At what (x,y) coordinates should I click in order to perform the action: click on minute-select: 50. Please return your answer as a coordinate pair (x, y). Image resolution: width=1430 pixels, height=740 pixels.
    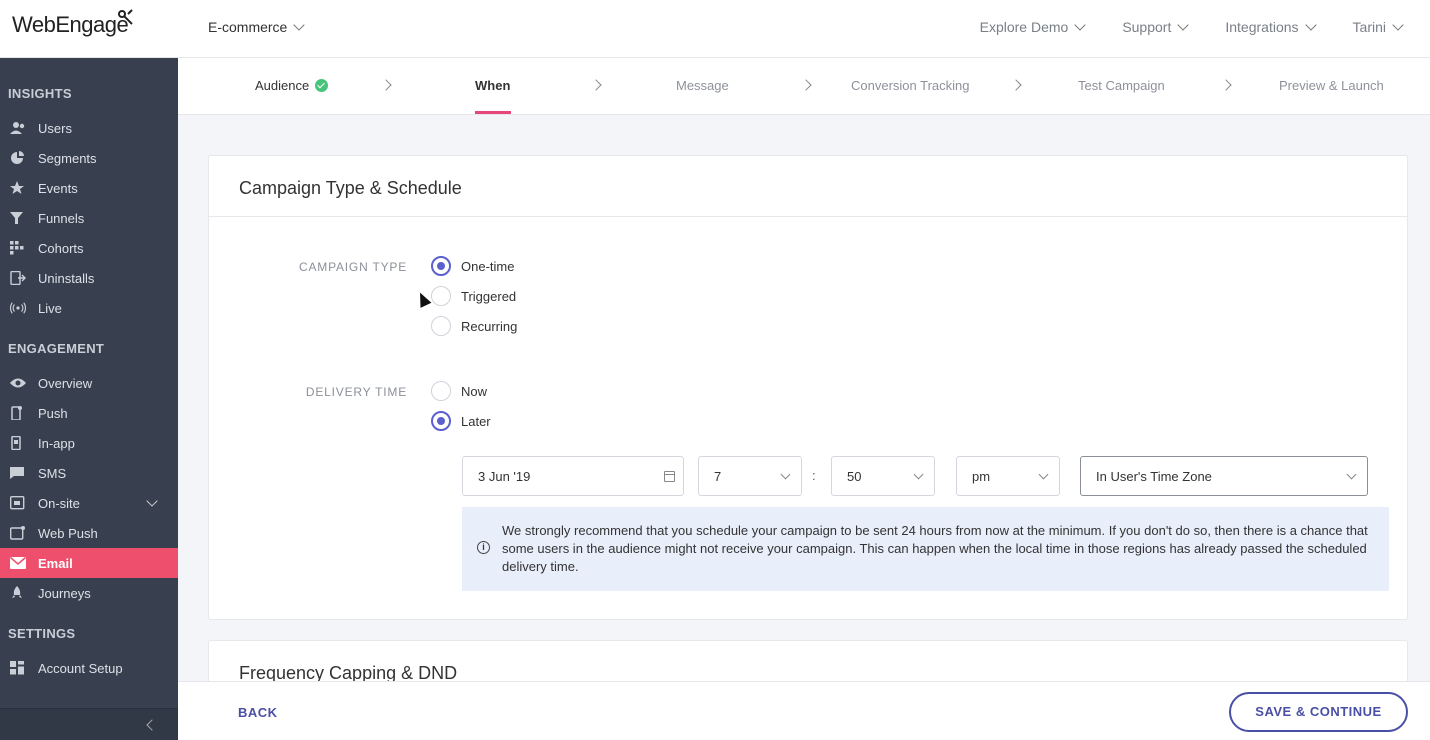
    Looking at the image, I should click on (883, 476).